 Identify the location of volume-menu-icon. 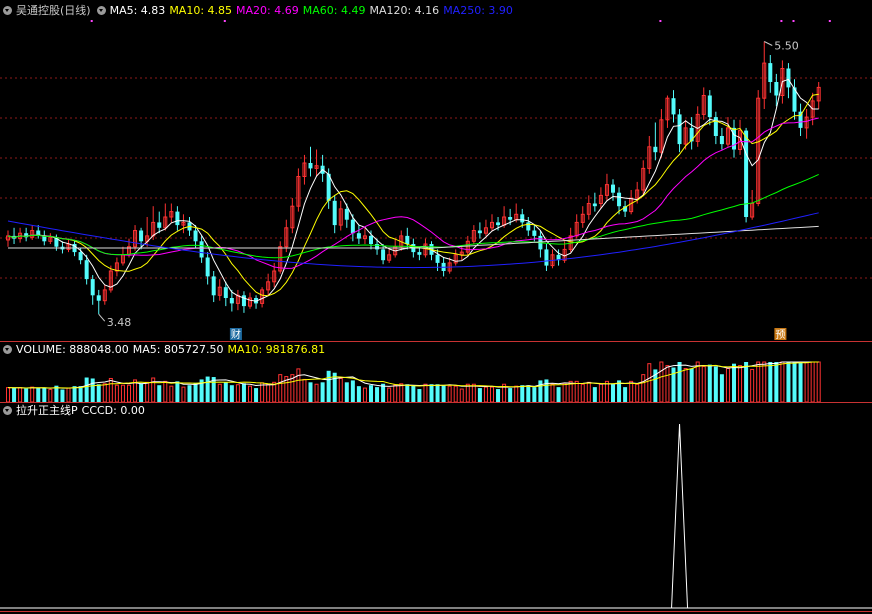
(7, 349).